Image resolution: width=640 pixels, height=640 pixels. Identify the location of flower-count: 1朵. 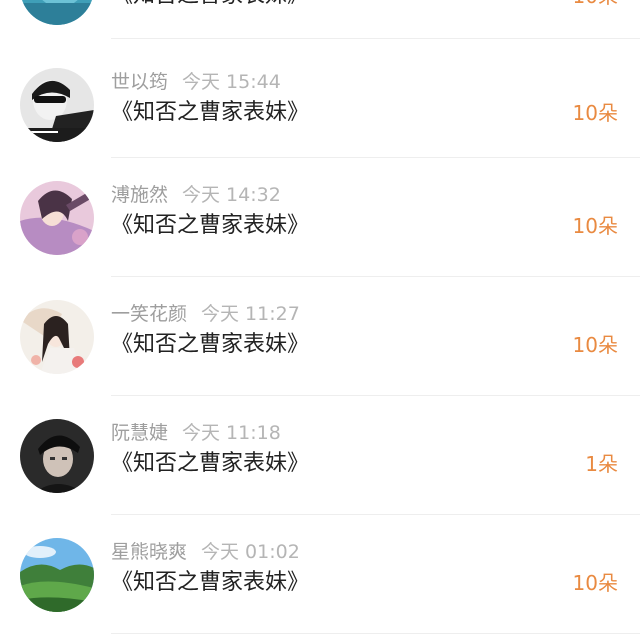
(601, 464).